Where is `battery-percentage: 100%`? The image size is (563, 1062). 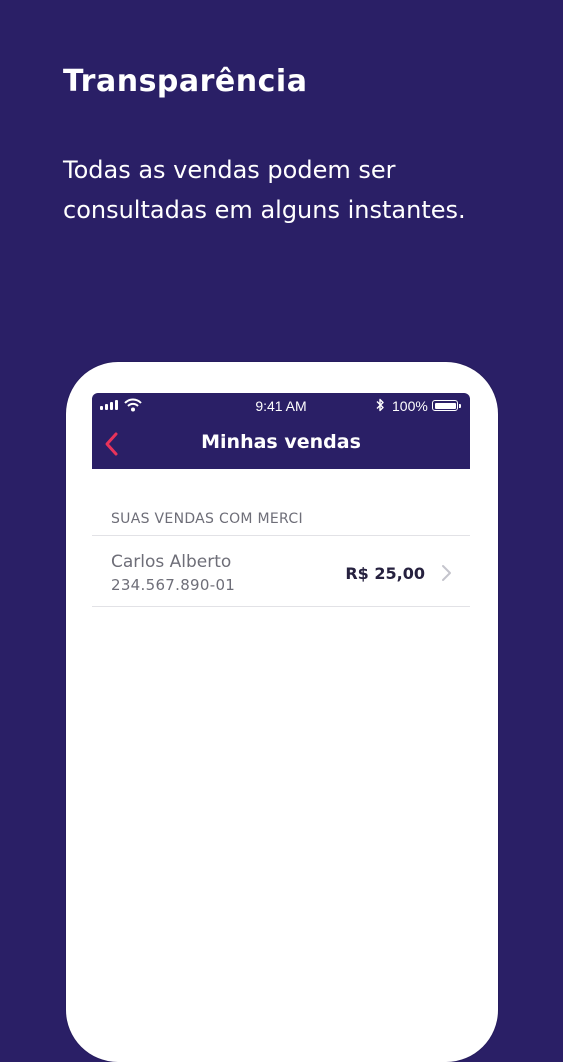
battery-percentage: 100% is located at coordinates (410, 406).